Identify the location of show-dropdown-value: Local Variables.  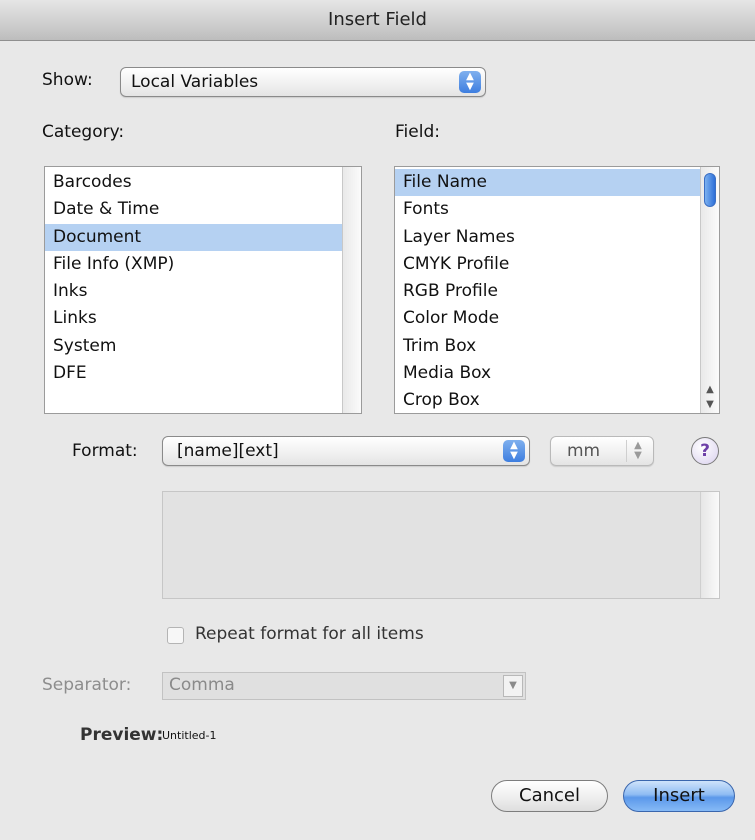
(195, 82).